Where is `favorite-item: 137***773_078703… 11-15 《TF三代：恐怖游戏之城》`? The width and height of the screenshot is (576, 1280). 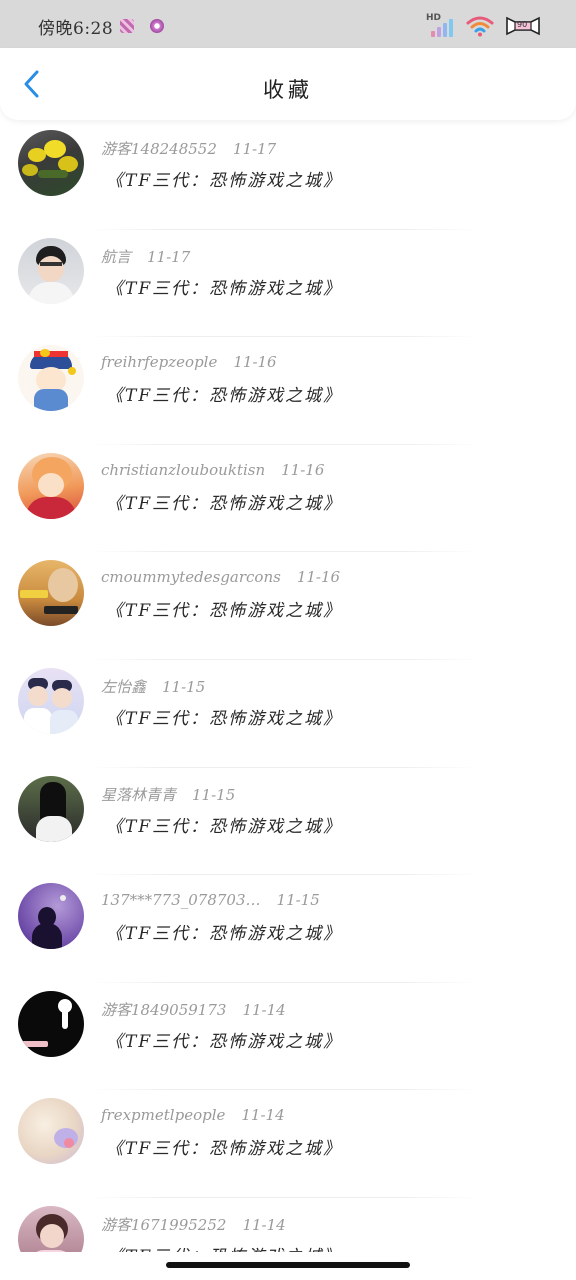
favorite-item: 137***773_078703… 11-15 《TF三代：恐怖游戏之城》 is located at coordinates (288, 929).